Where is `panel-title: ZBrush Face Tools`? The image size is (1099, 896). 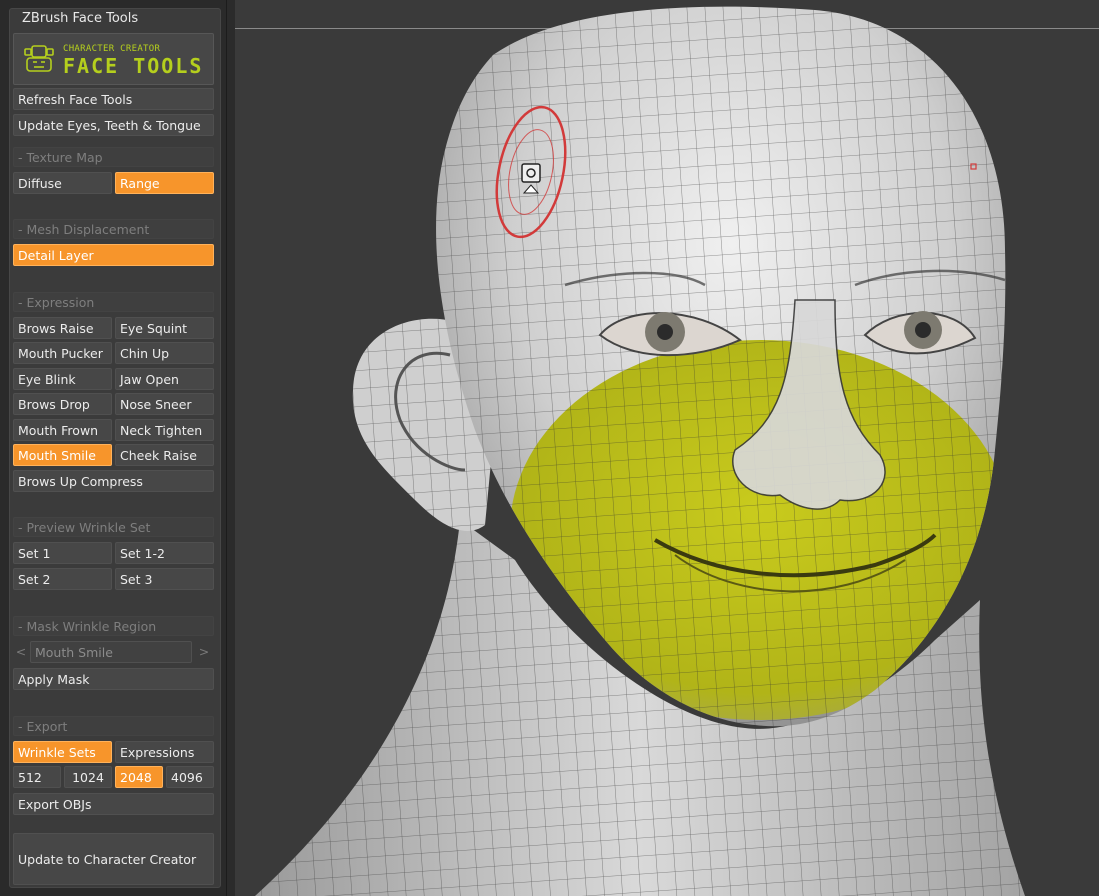 panel-title: ZBrush Face Tools is located at coordinates (80, 18).